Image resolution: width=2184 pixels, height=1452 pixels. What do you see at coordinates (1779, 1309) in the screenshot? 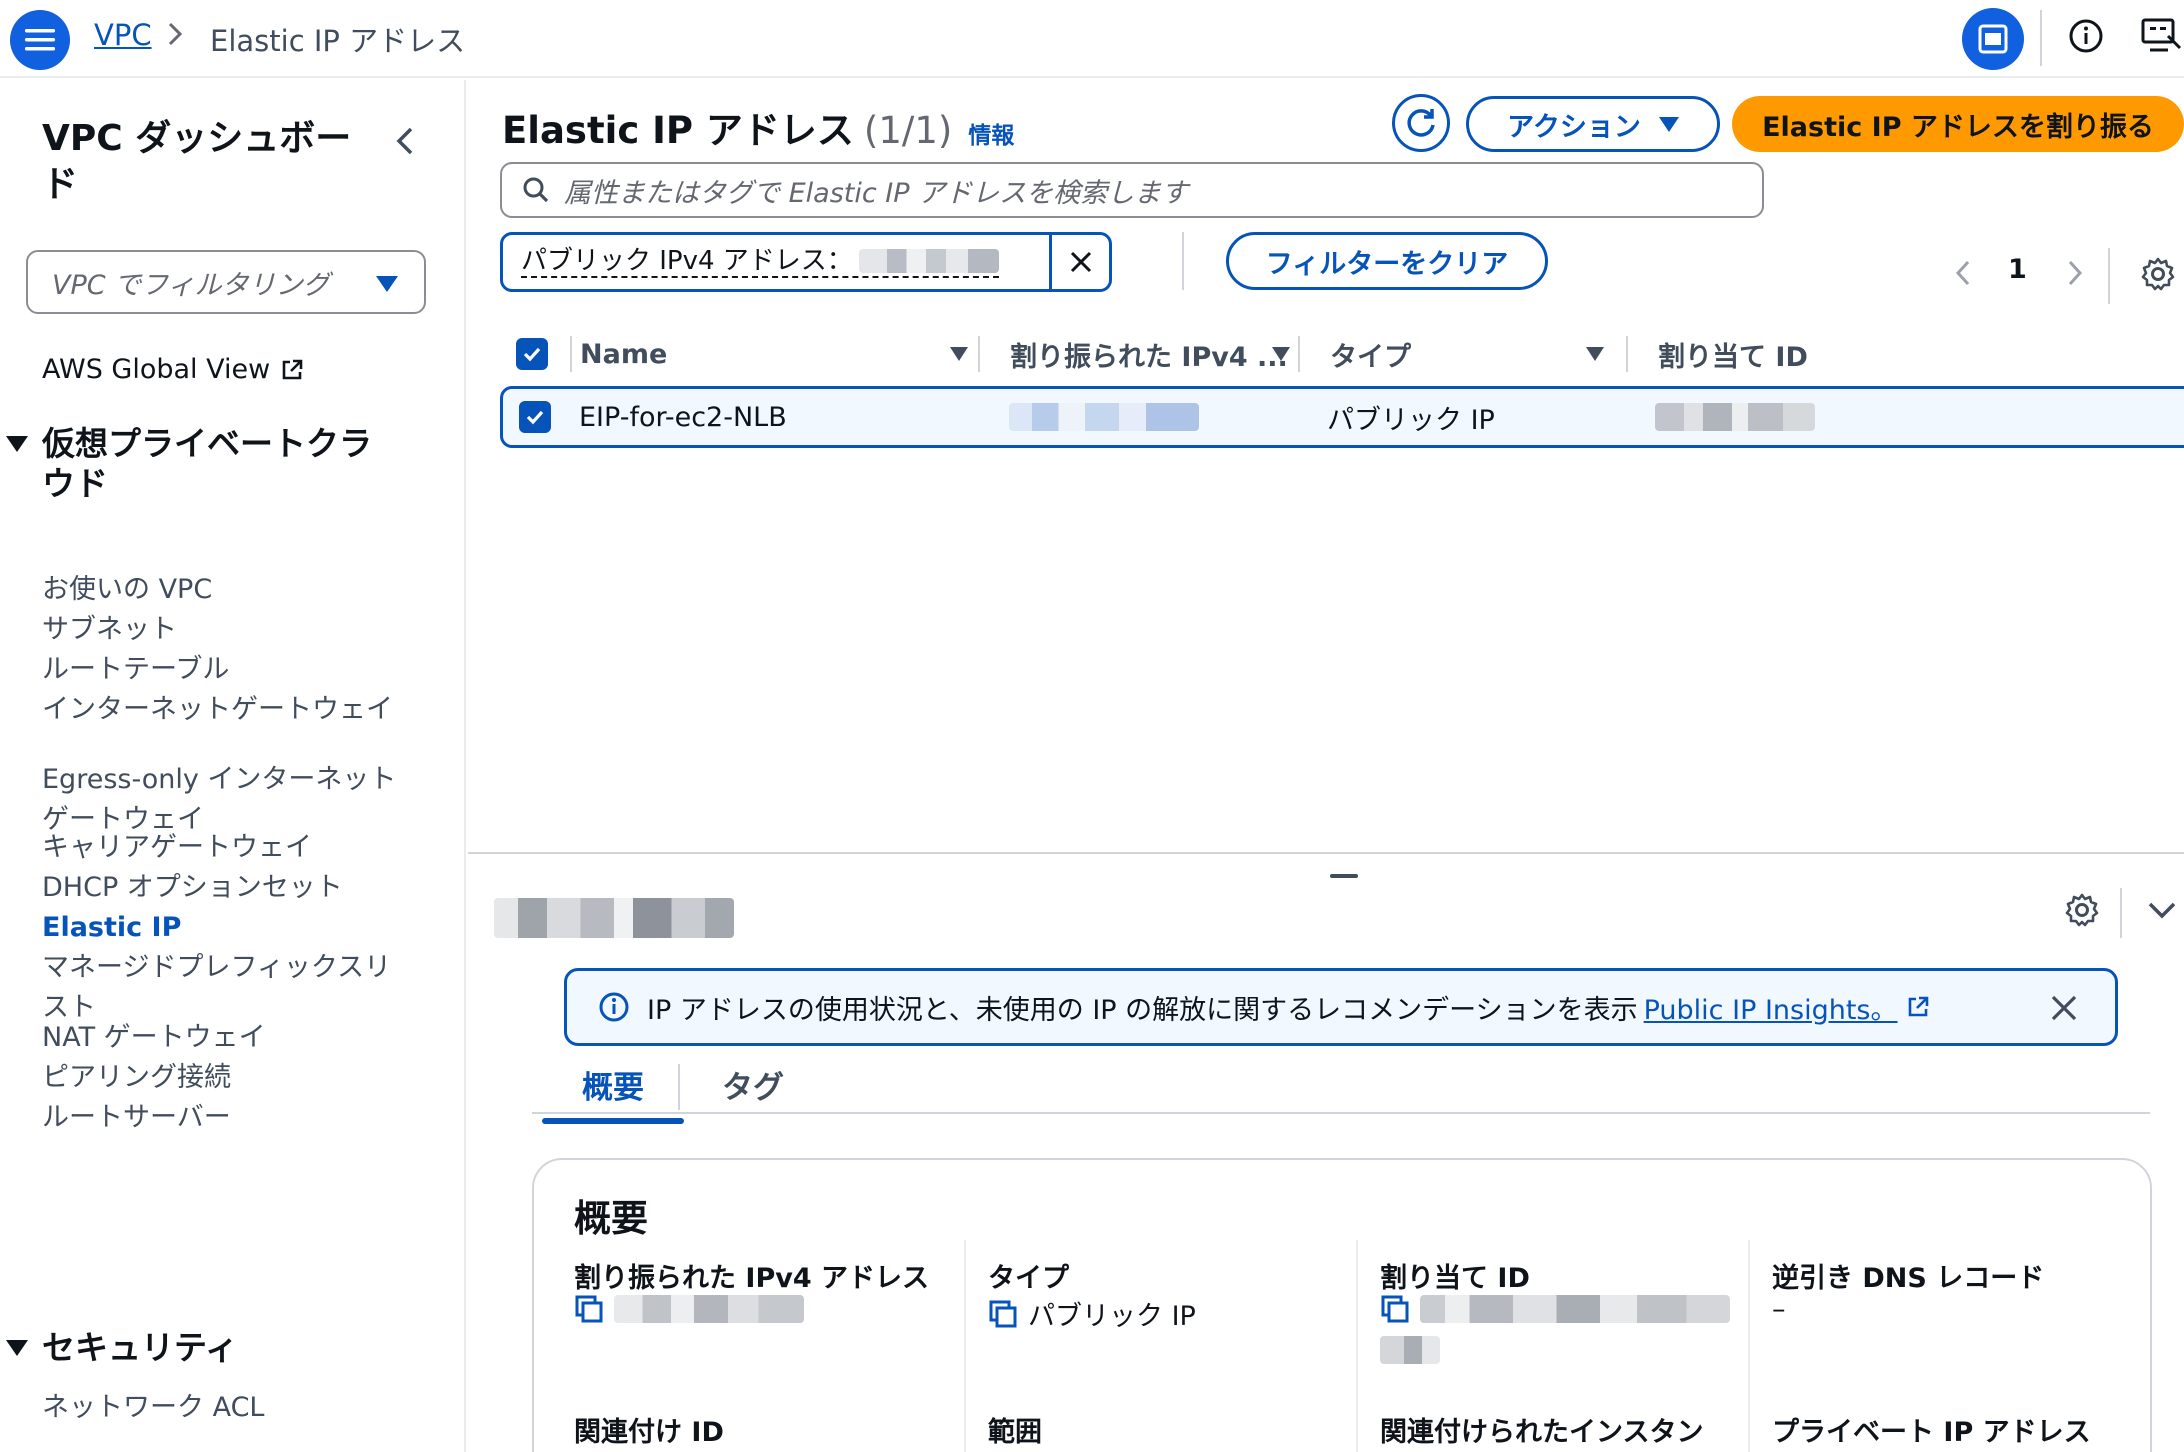
I see `field-value-reverse-dns: –` at bounding box center [1779, 1309].